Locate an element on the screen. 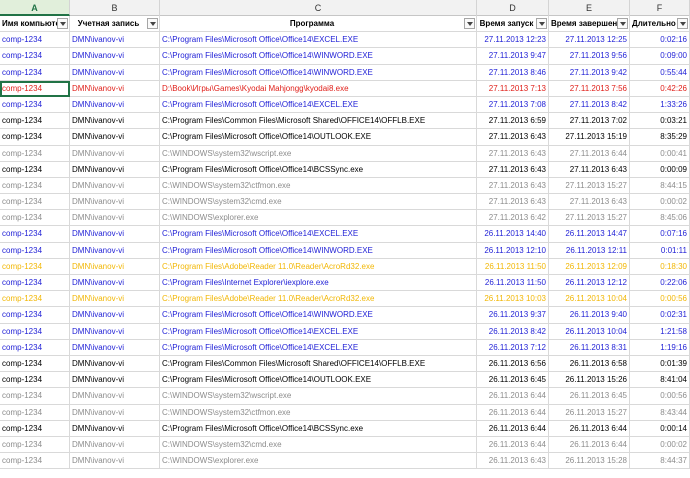 The width and height of the screenshot is (690, 478). cell-start-time: 26.11.2013 6:45 is located at coordinates (513, 380).